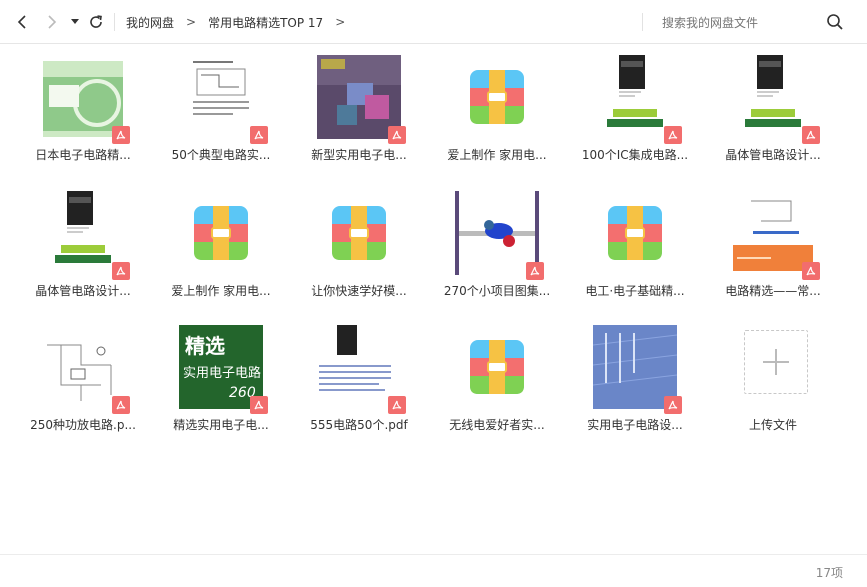 This screenshot has height=587, width=867. I want to click on file-name: 上传文件, so click(772, 425).